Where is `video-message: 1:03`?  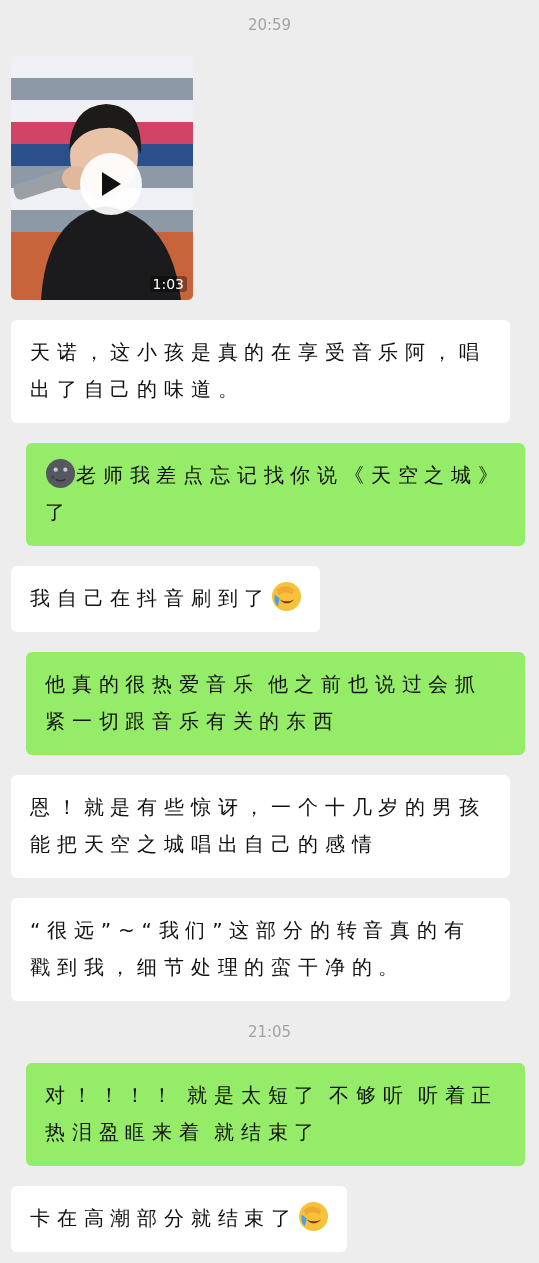 video-message: 1:03 is located at coordinates (102, 178).